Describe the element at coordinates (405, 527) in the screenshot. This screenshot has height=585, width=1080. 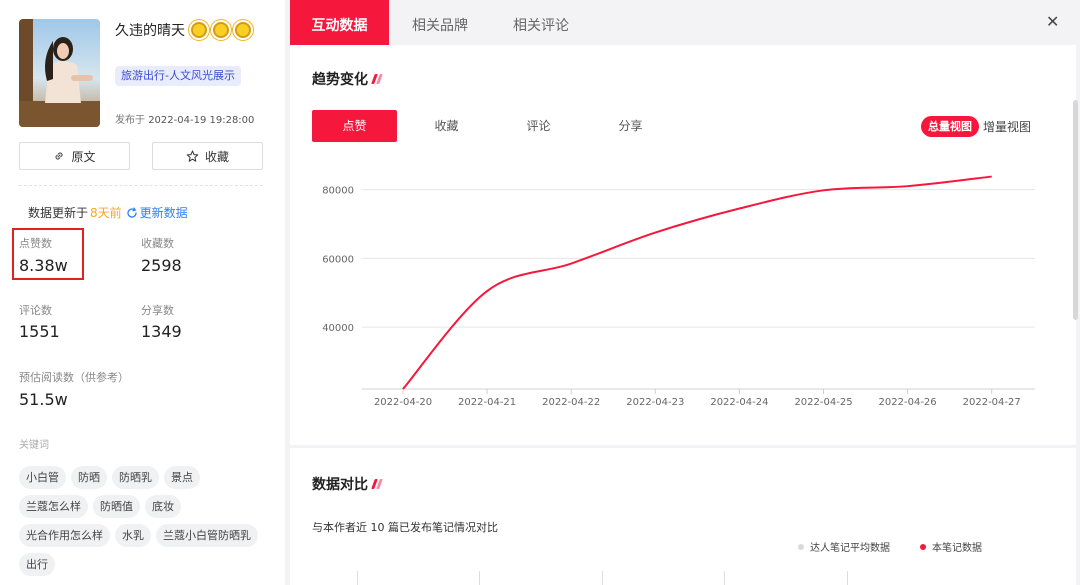
I see `compare-subtitle: 与本作者近 10 篇已发布笔记情况对比` at that location.